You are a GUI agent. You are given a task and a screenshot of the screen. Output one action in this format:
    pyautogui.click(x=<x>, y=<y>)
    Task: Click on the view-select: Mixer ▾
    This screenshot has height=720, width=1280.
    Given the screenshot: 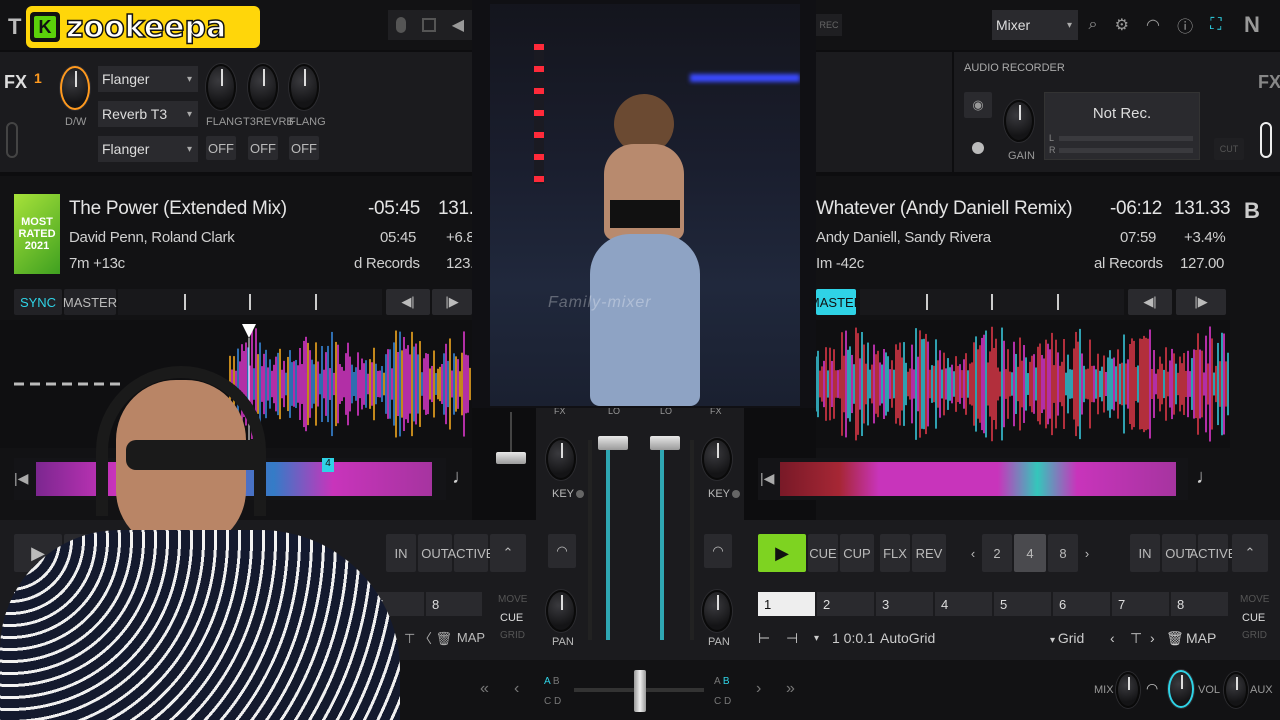 What is the action you would take?
    pyautogui.click(x=1035, y=25)
    